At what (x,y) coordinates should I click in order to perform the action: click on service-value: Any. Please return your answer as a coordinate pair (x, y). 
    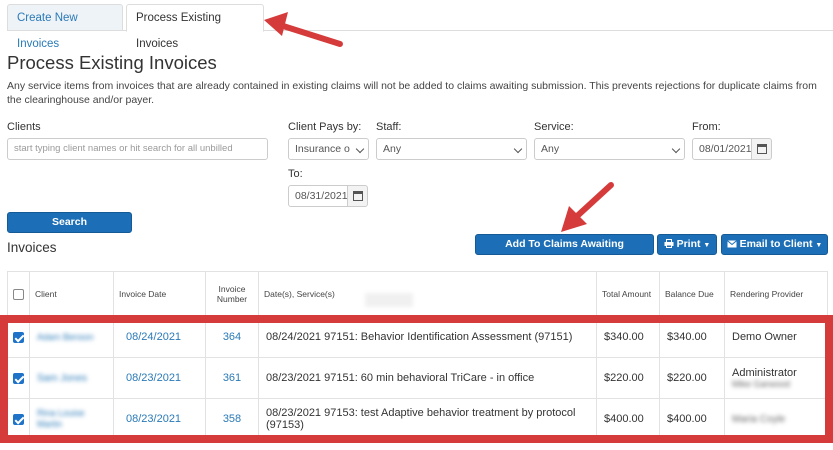
    Looking at the image, I should click on (550, 149).